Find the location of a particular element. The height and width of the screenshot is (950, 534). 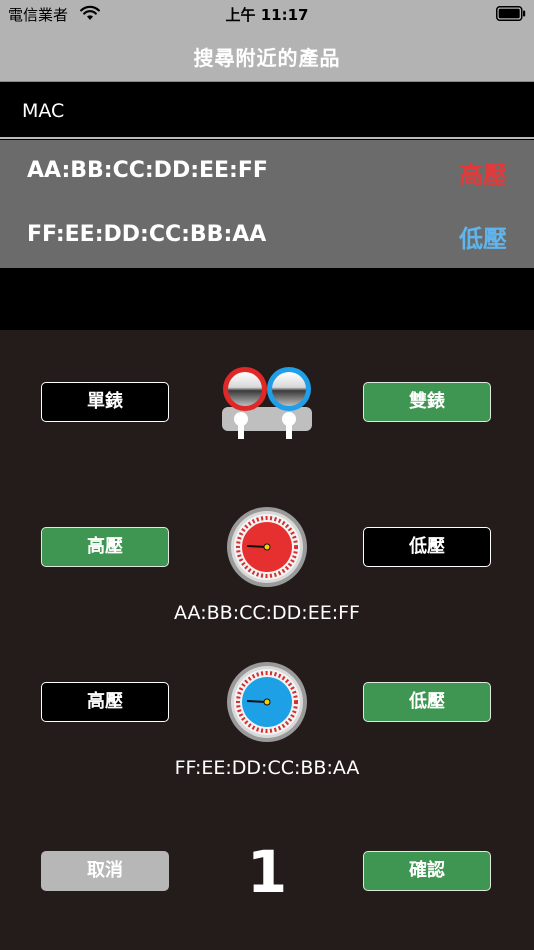

status-bar: 電信業者 上午 11:17 is located at coordinates (267, 14).